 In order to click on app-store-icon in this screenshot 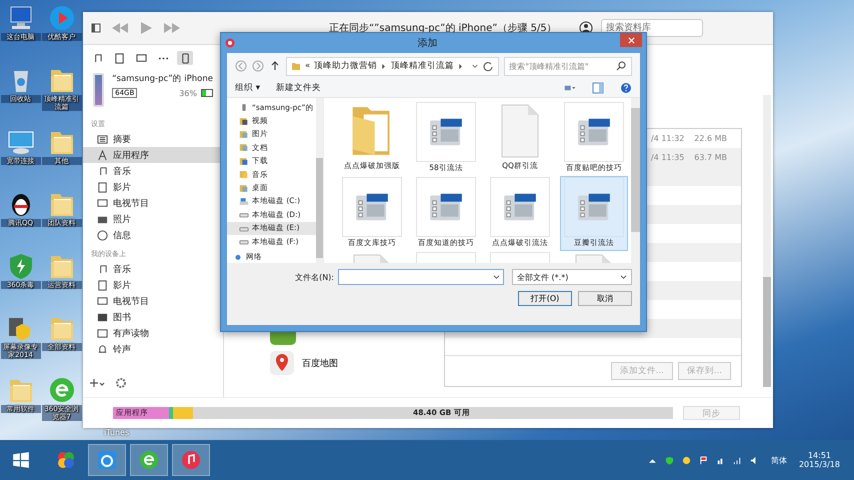, I will do `click(102, 155)`.